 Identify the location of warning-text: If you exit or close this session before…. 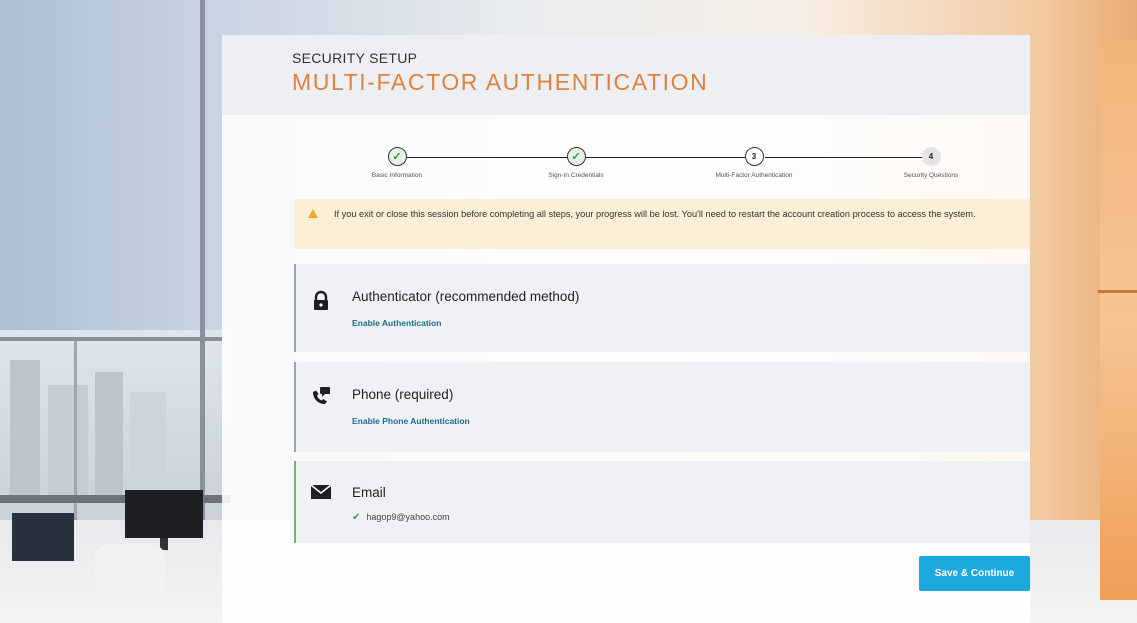
(655, 214).